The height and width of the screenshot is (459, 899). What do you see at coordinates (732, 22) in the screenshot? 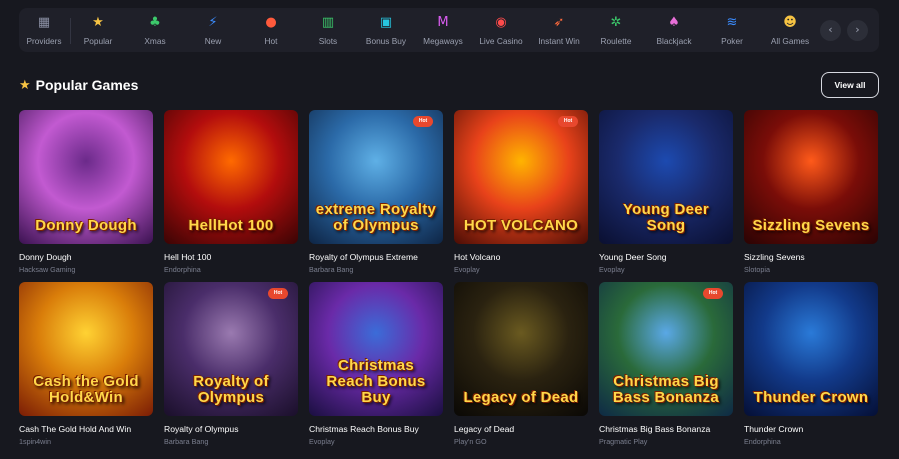
I see `poker-chips-icon: ≋` at bounding box center [732, 22].